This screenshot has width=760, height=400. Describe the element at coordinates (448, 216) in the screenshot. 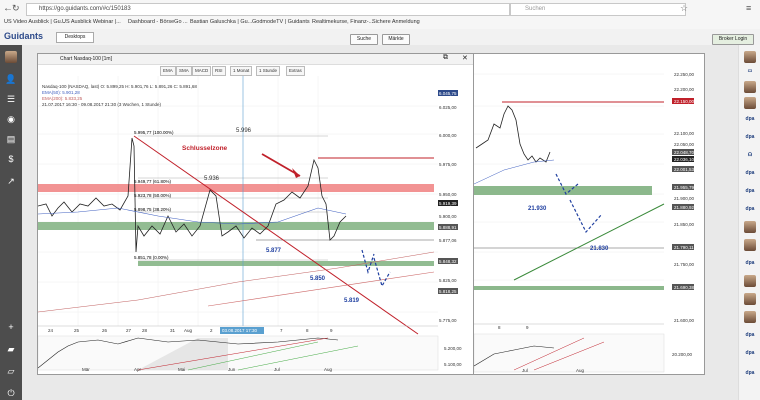

I see `price-tick: 5.900,00` at that location.